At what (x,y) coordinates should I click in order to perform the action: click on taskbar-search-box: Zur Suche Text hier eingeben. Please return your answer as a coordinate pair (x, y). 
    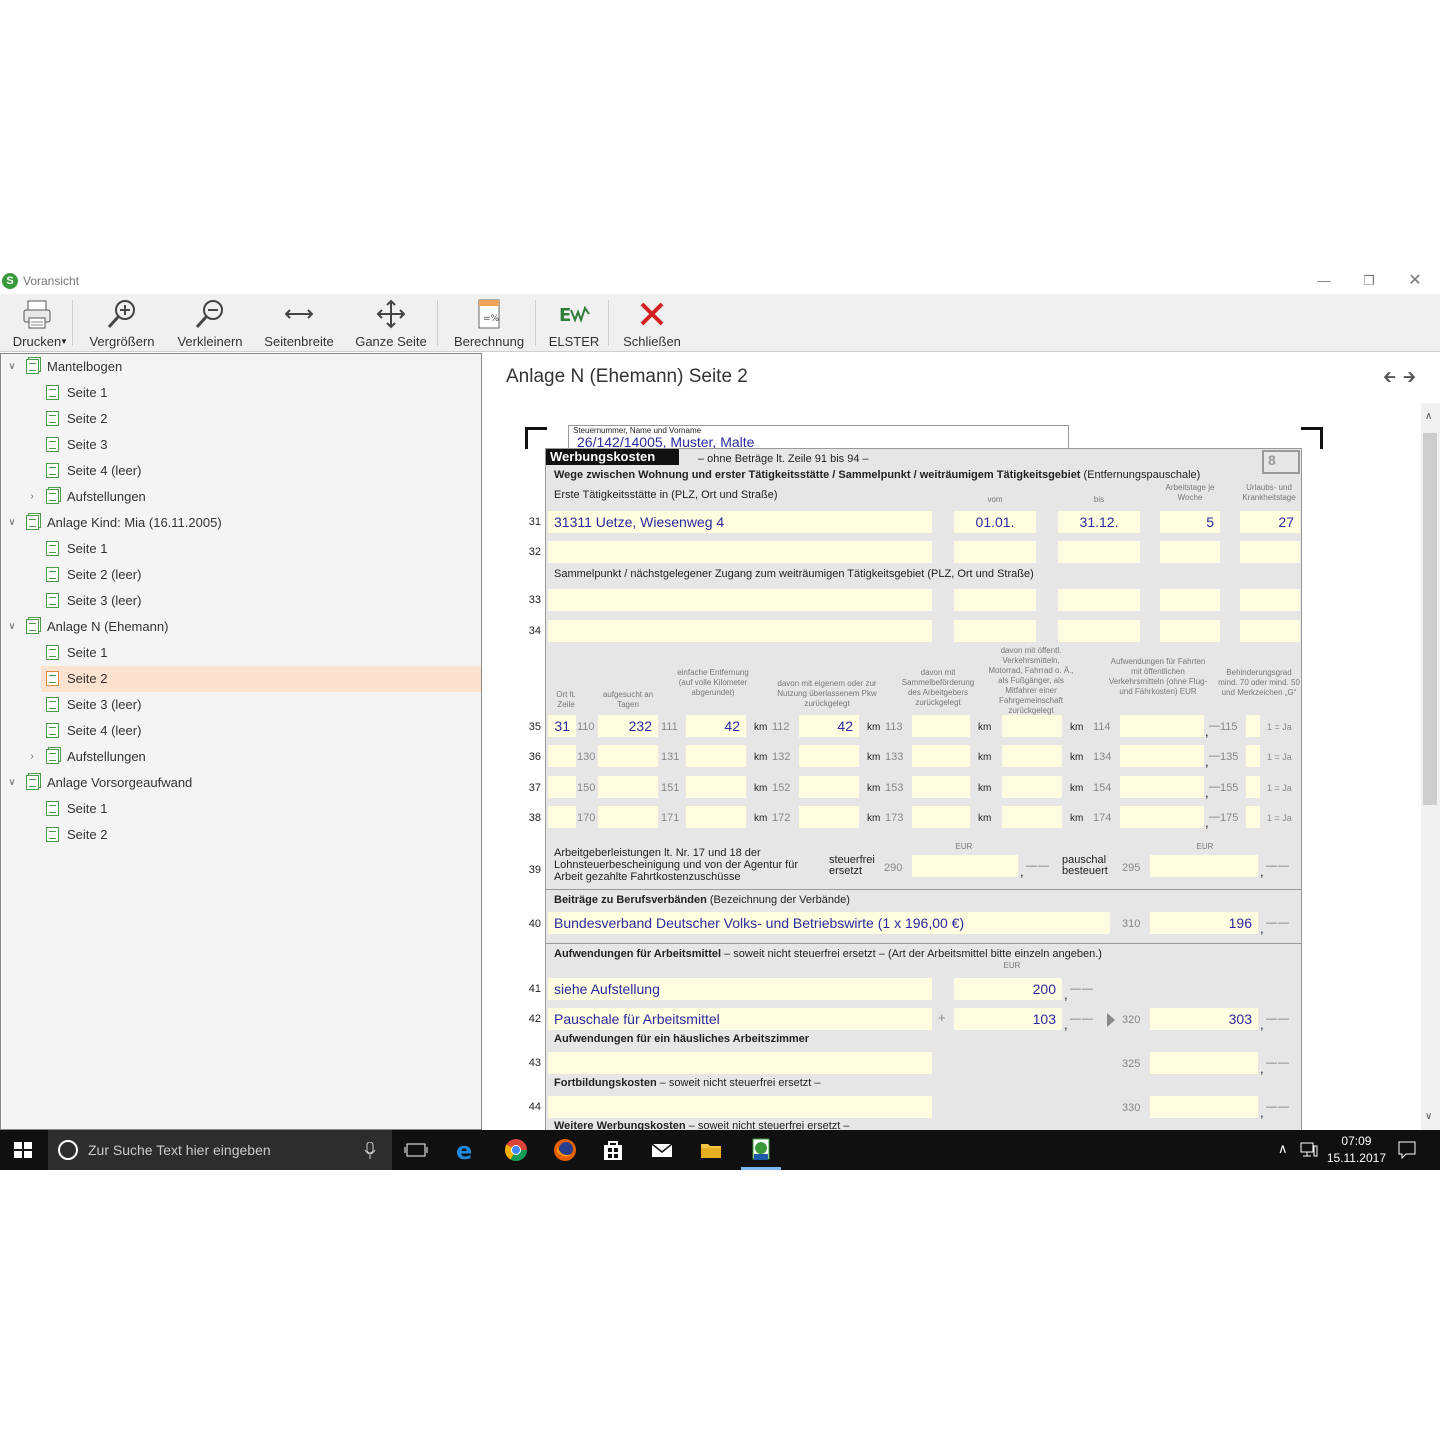
    Looking at the image, I should click on (220, 1150).